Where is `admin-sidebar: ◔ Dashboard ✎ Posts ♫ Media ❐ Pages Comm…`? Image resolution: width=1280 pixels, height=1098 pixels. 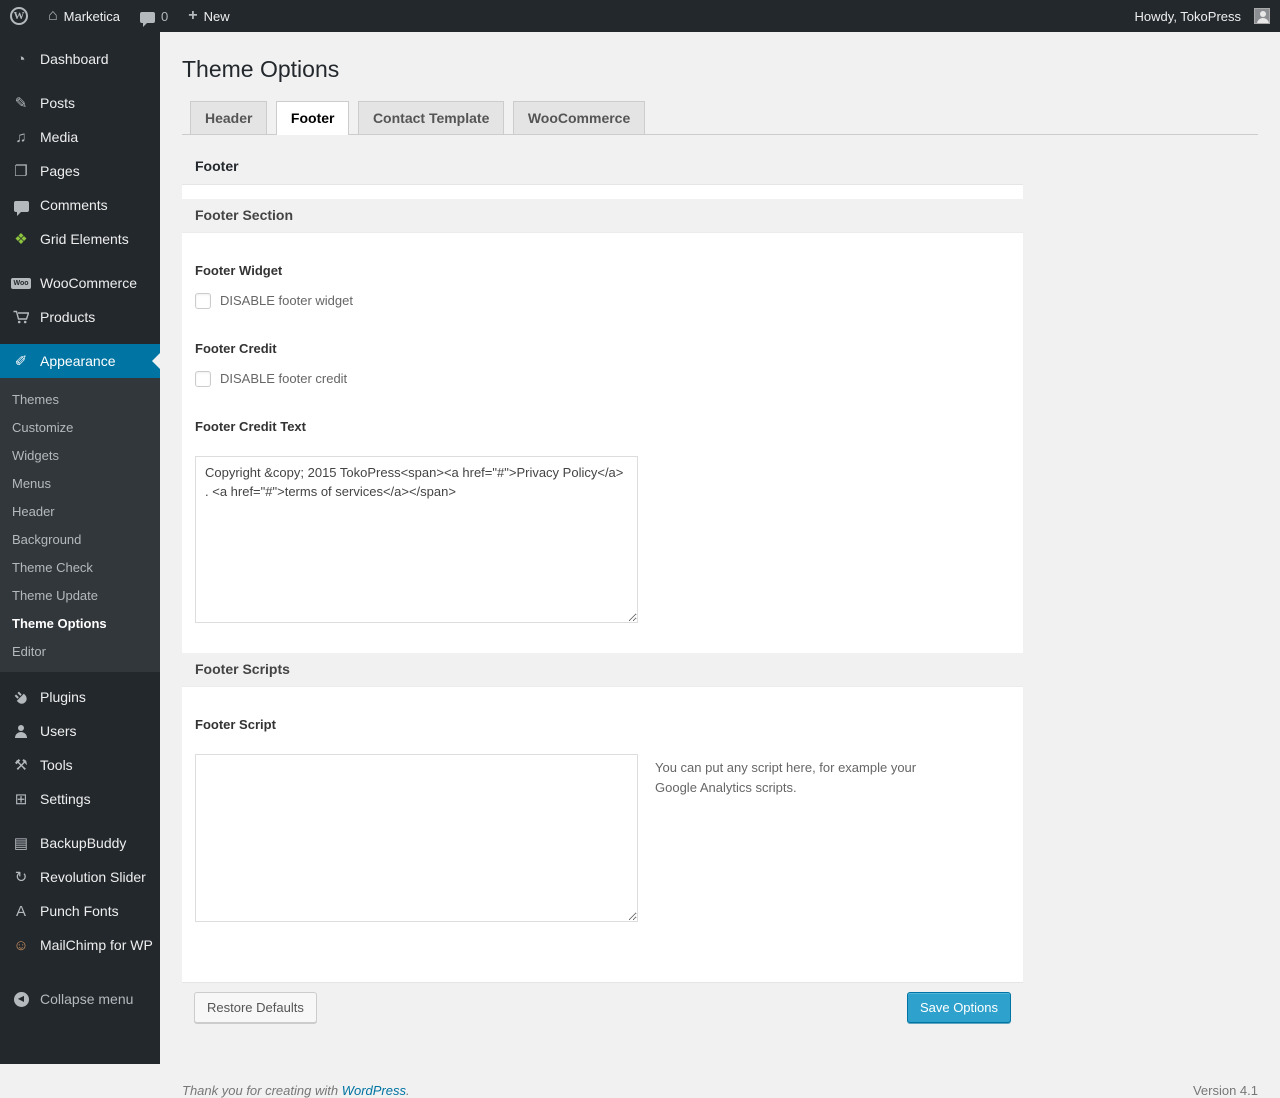
admin-sidebar: ◔ Dashboard ✎ Posts ♫ Media ❐ Pages Comm… is located at coordinates (80, 548).